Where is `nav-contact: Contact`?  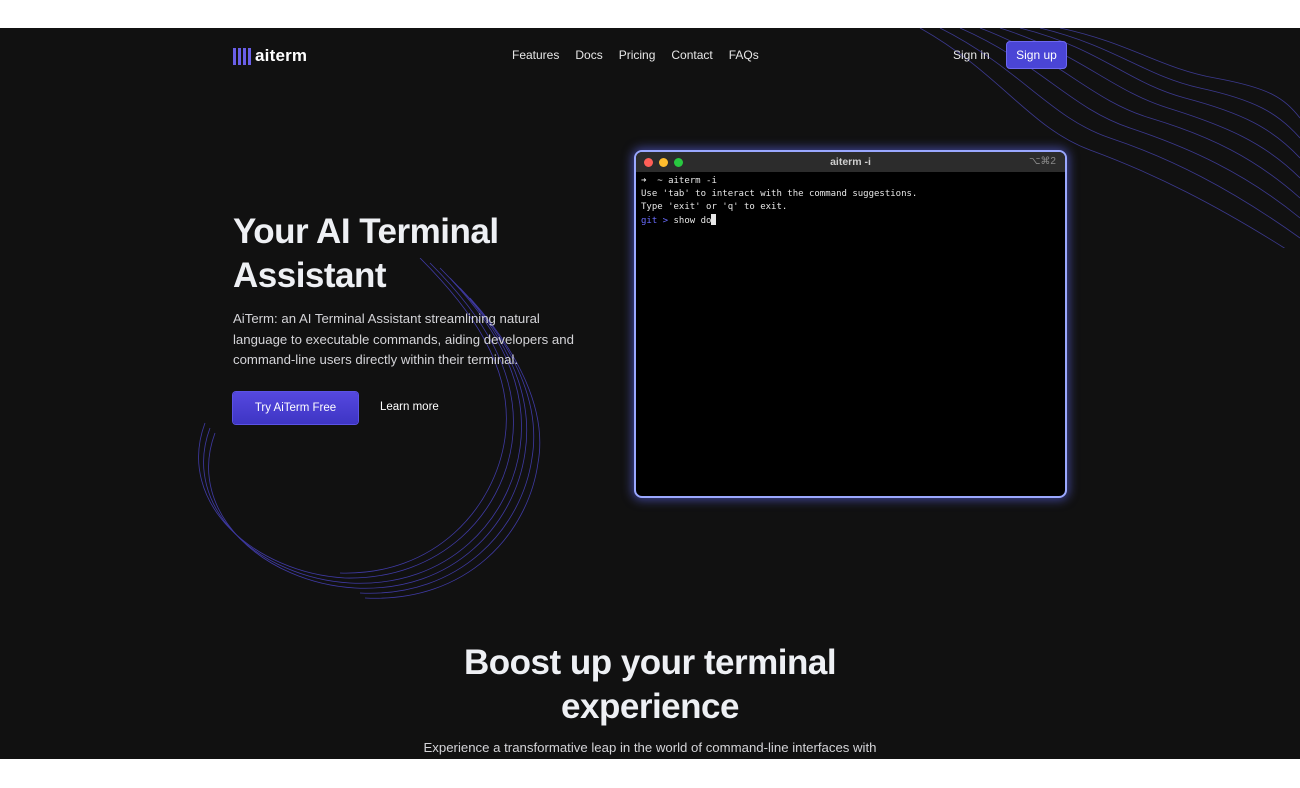
nav-contact: Contact is located at coordinates (691, 55).